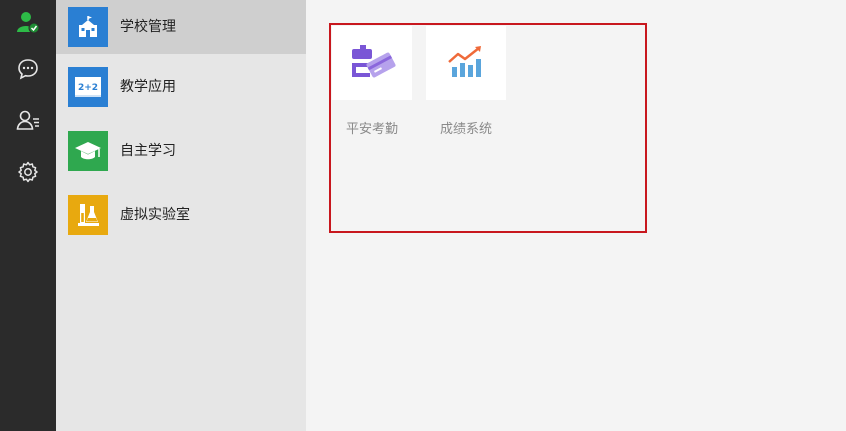 This screenshot has width=846, height=431. What do you see at coordinates (88, 27) in the screenshot?
I see `school-icon` at bounding box center [88, 27].